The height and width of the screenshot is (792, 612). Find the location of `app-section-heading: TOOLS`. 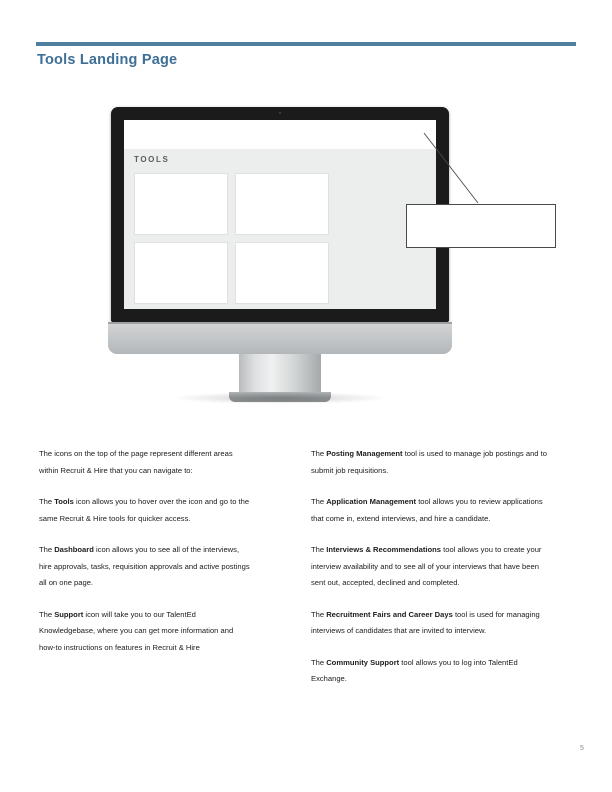

app-section-heading: TOOLS is located at coordinates (152, 159).